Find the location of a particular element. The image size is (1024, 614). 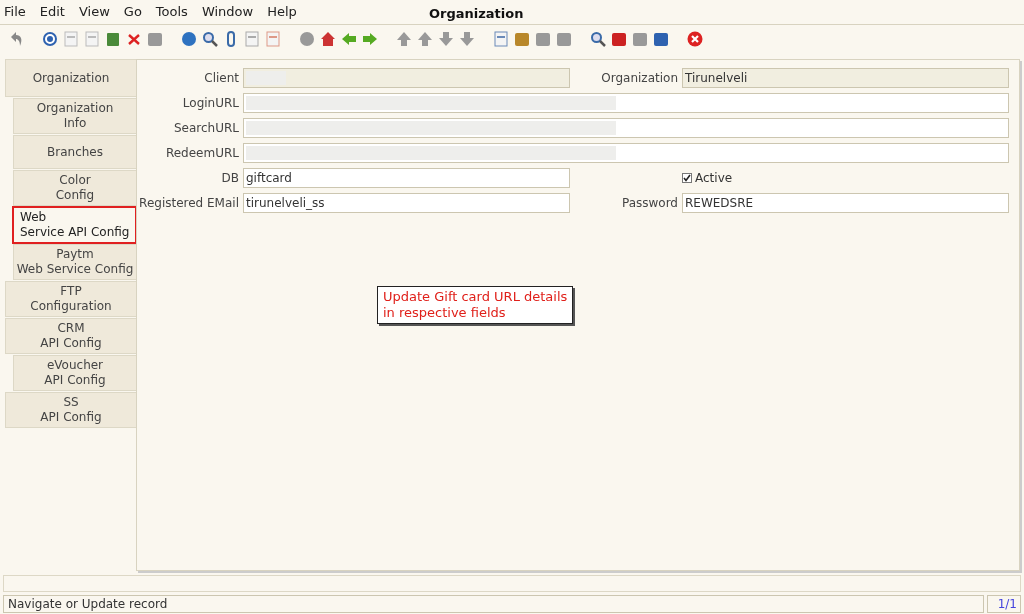

menu-item: Go is located at coordinates (132, 12).